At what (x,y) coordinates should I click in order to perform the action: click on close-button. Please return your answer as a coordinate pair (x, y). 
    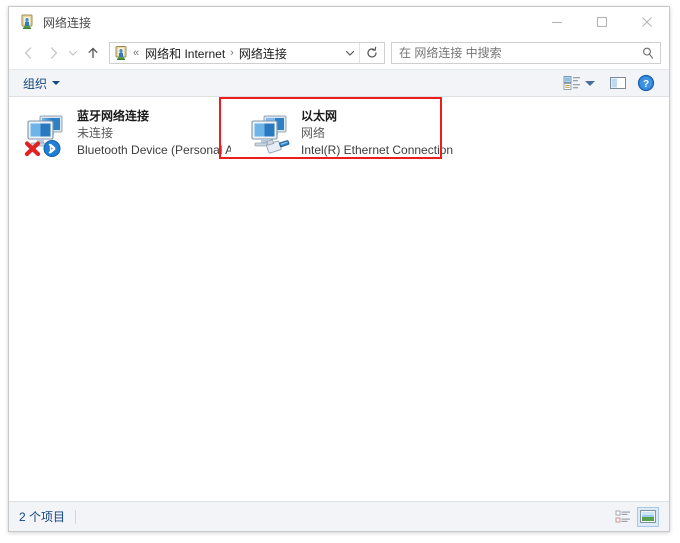
    Looking at the image, I should click on (646, 22).